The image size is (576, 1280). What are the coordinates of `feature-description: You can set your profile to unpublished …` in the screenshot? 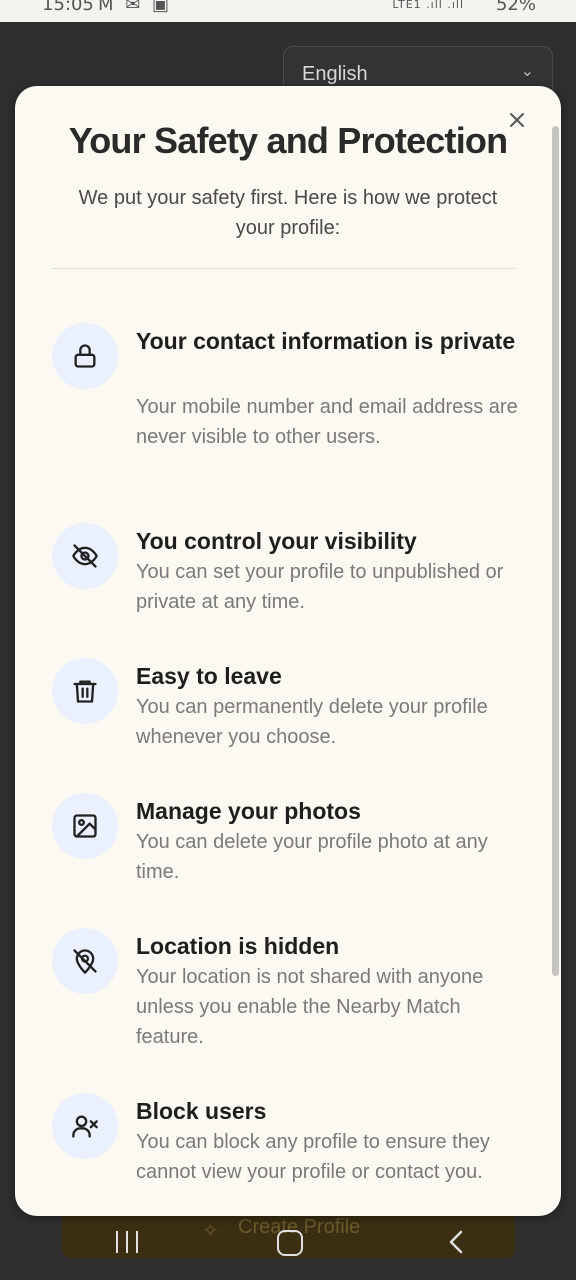 It's located at (320, 587).